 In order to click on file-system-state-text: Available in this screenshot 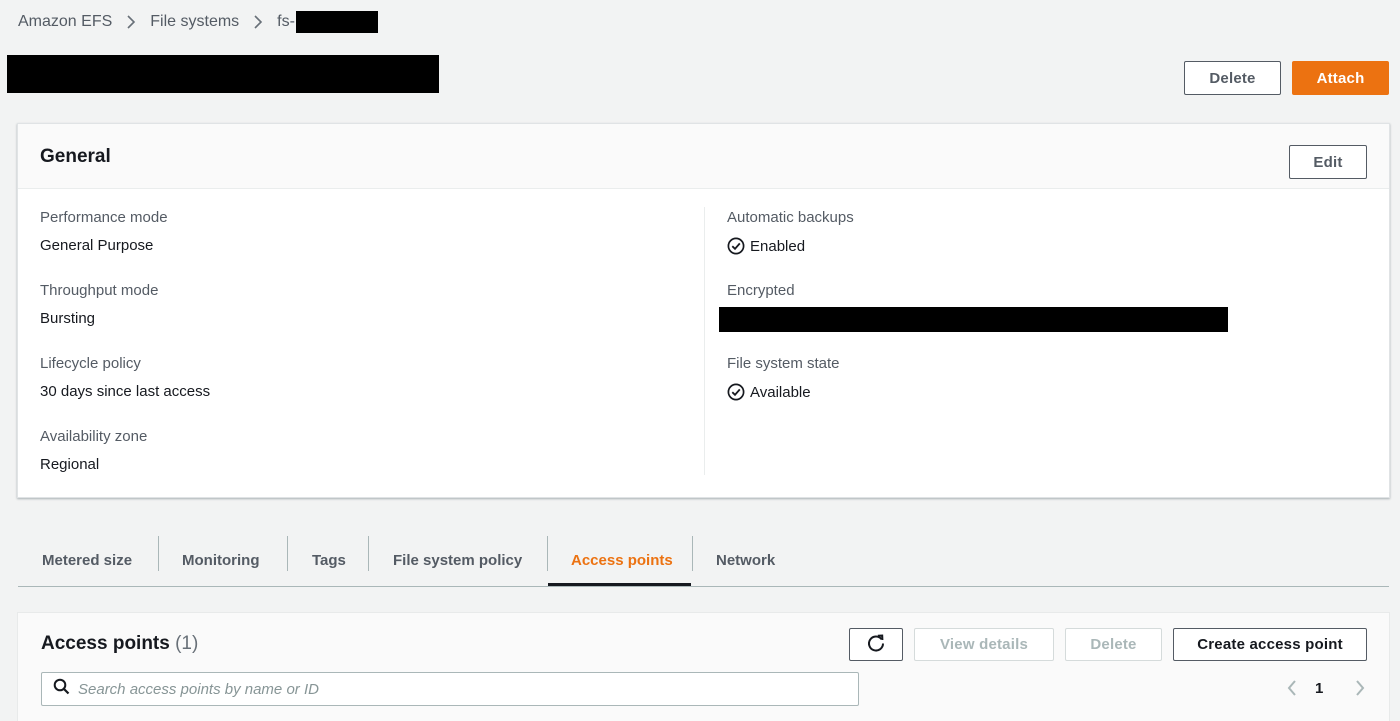, I will do `click(780, 392)`.